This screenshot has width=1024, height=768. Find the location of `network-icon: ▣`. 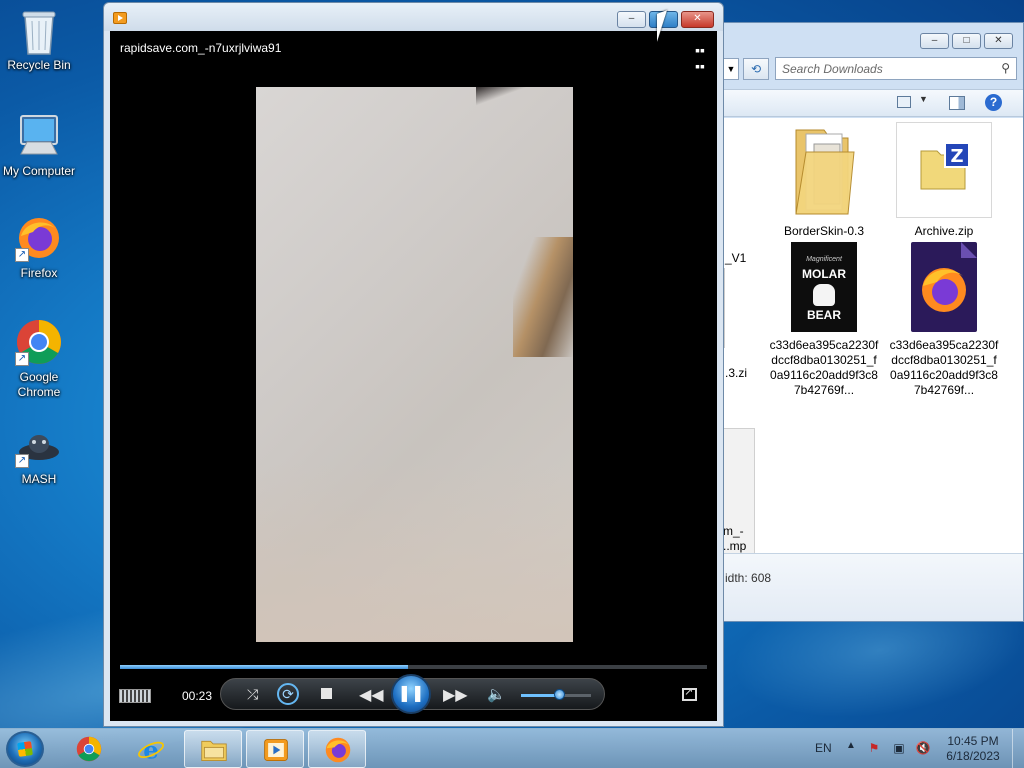

network-icon: ▣ is located at coordinates (899, 749).